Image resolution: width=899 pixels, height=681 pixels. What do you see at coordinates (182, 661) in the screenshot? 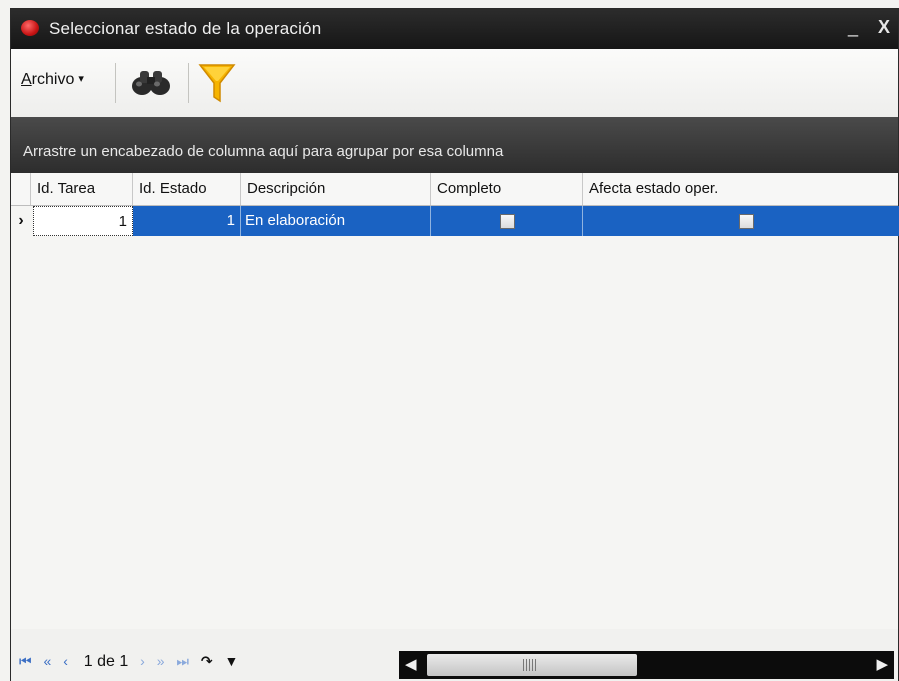
I see `last-record-button: ⏭` at bounding box center [182, 661].